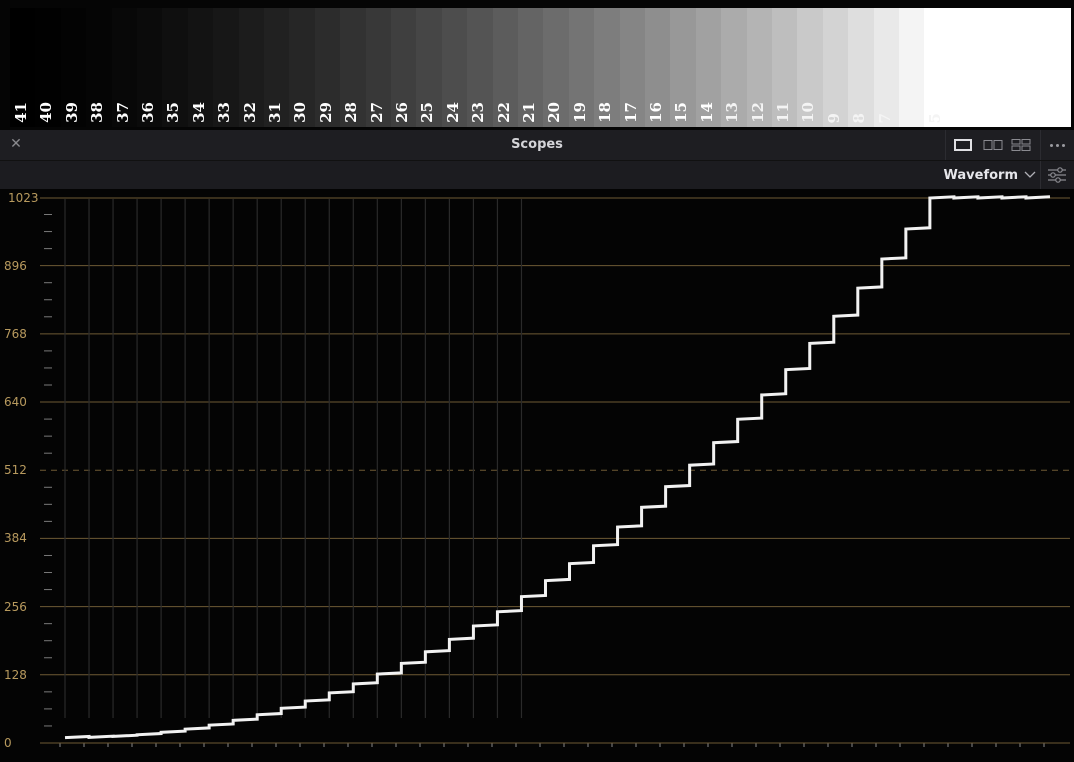  I want to click on step-label: 31, so click(275, 112).